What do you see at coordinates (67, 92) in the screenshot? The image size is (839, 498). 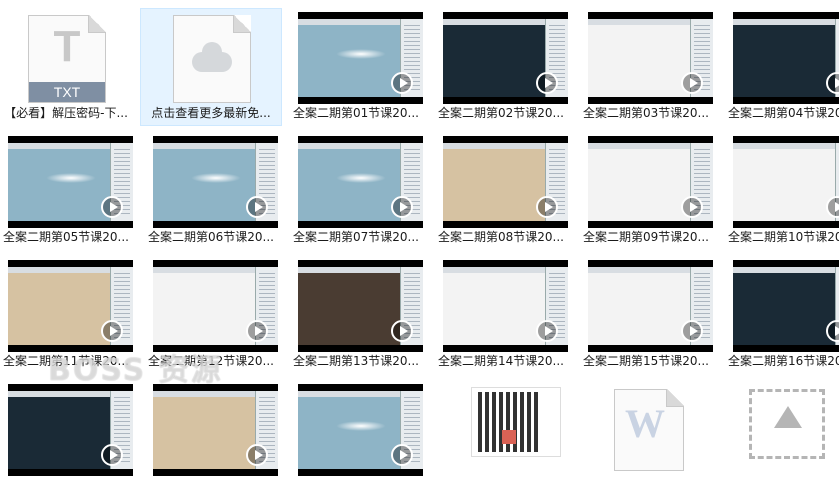 I see `file-extension-label: TXT` at bounding box center [67, 92].